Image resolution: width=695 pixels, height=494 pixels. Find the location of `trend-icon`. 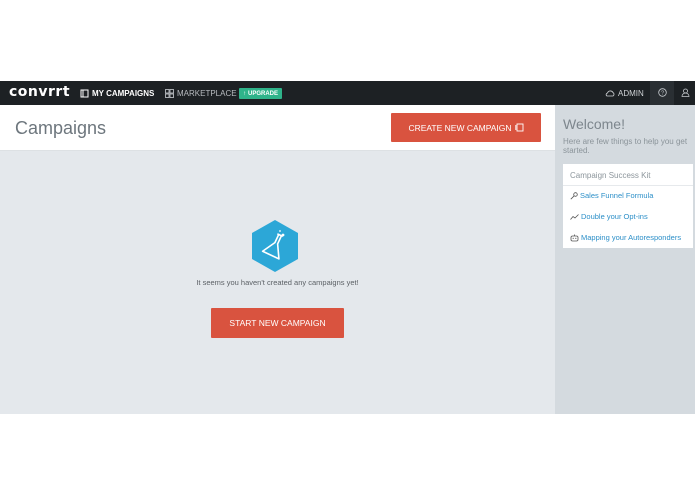

trend-icon is located at coordinates (574, 217).